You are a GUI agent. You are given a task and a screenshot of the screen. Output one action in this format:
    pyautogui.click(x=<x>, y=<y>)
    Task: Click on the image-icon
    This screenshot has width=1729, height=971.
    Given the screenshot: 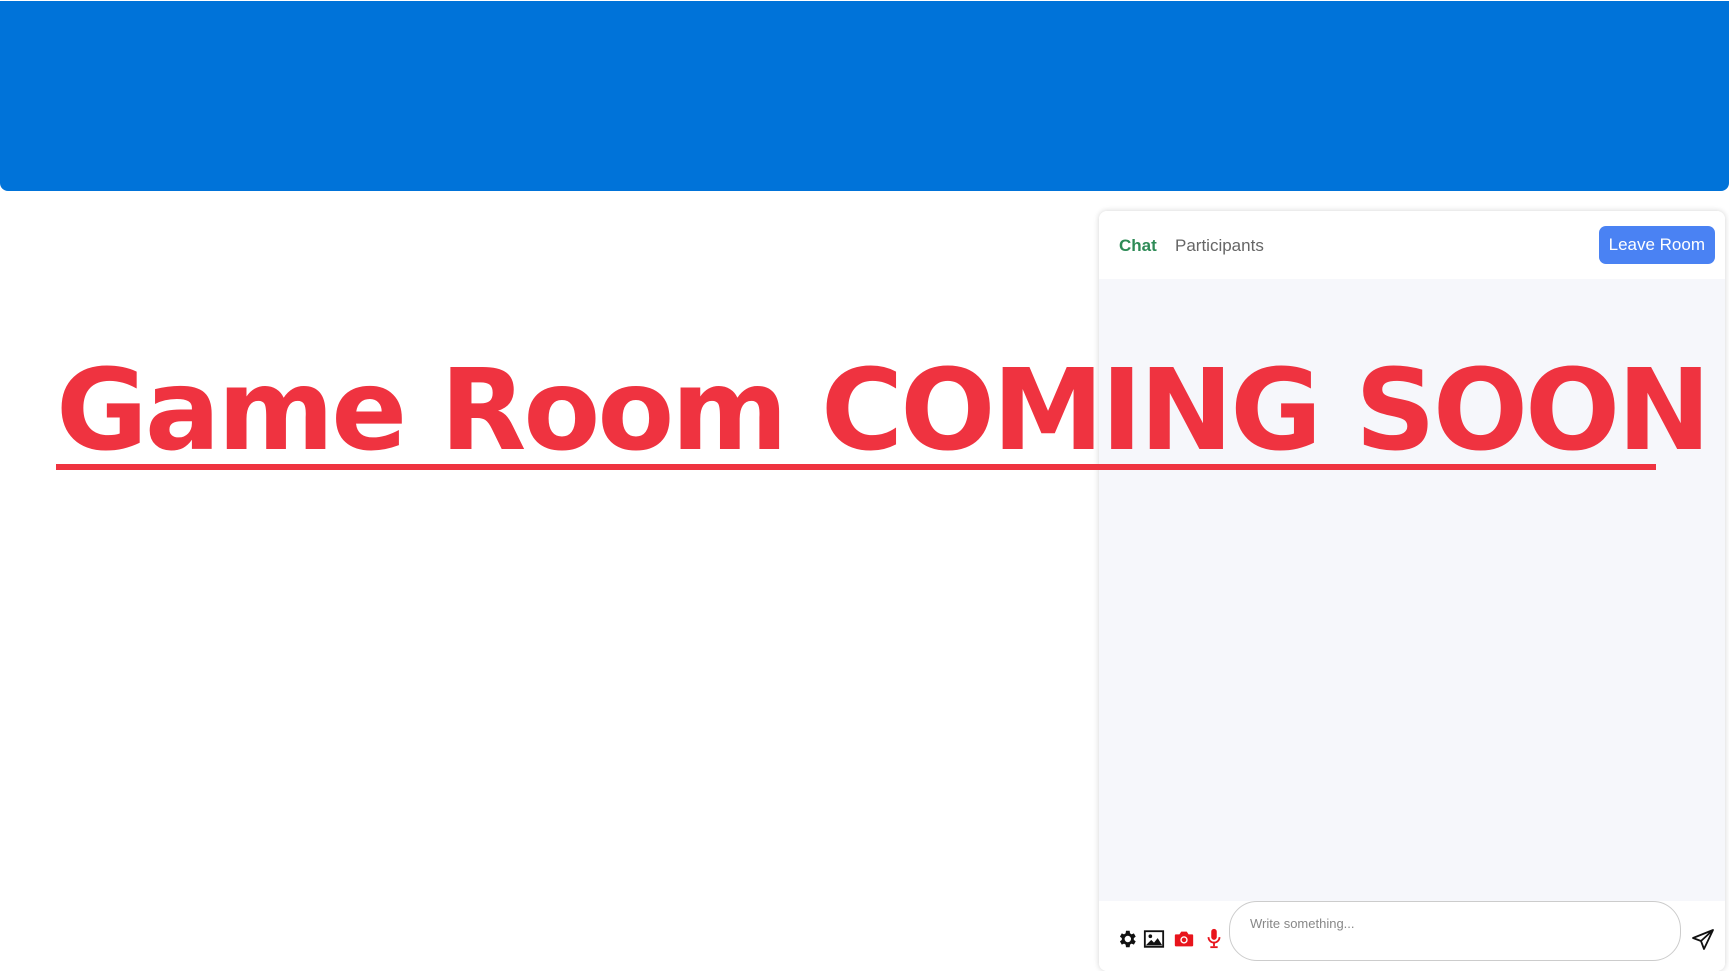 What is the action you would take?
    pyautogui.click(x=1154, y=939)
    